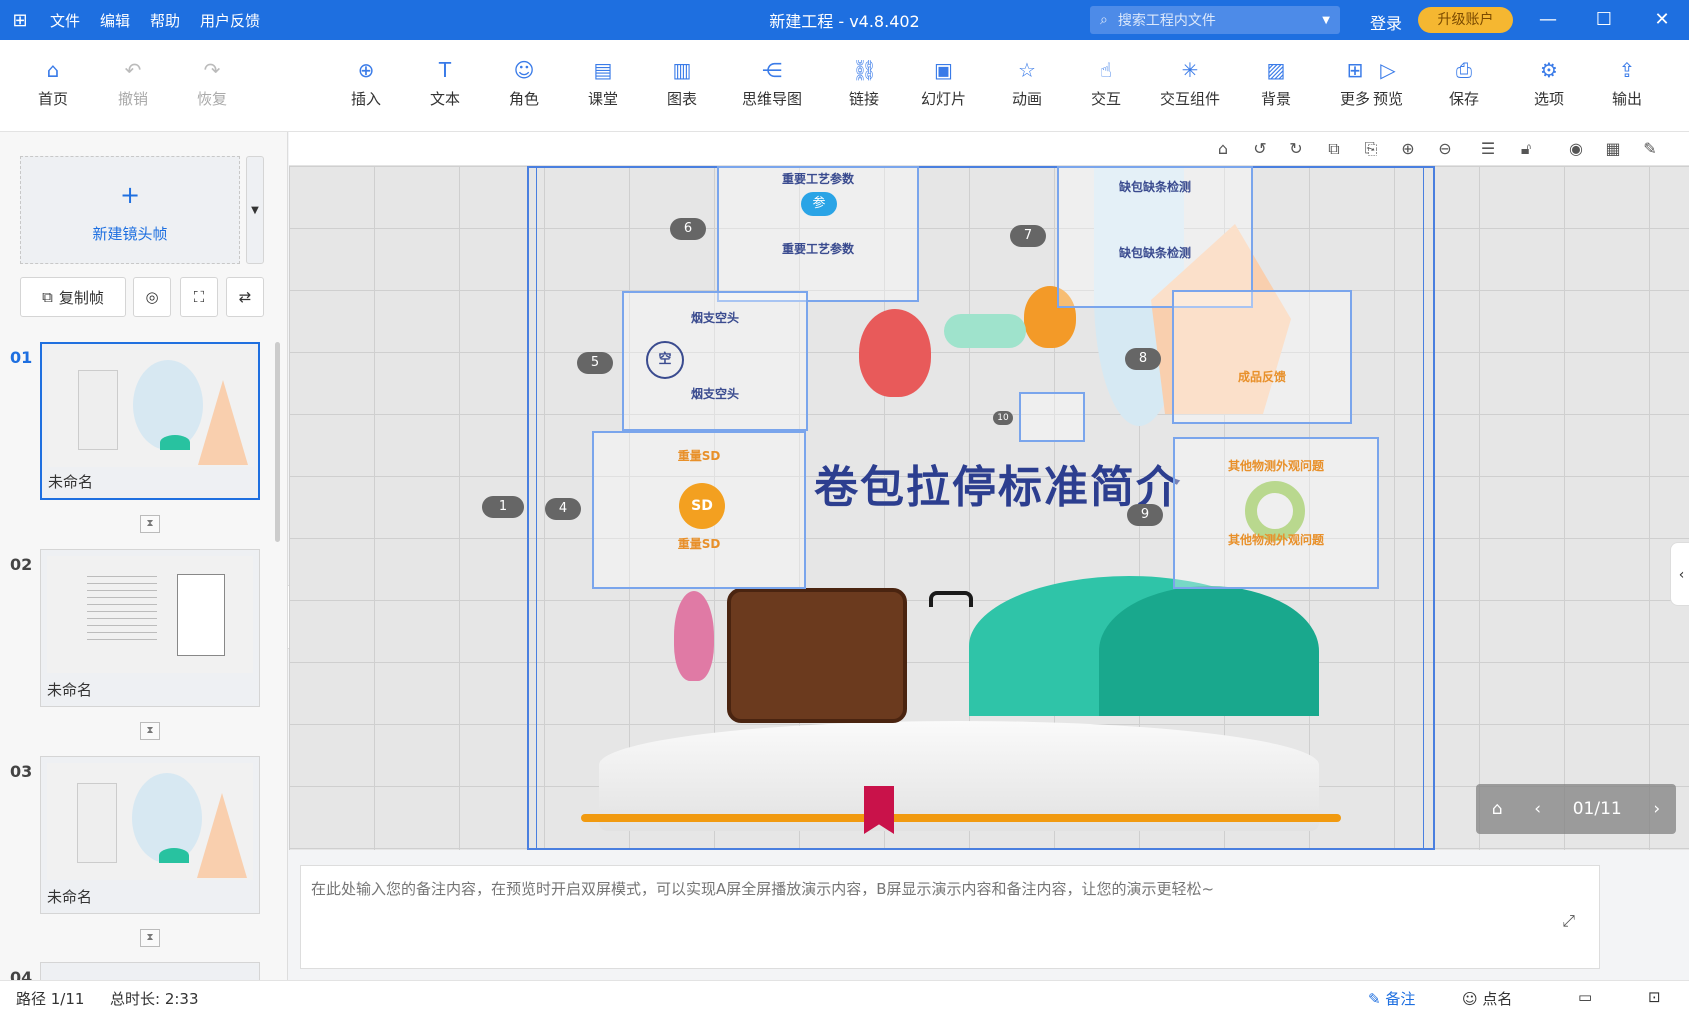 This screenshot has height=1012, width=1689. Describe the element at coordinates (165, 20) in the screenshot. I see `menu-help: 帮助` at that location.